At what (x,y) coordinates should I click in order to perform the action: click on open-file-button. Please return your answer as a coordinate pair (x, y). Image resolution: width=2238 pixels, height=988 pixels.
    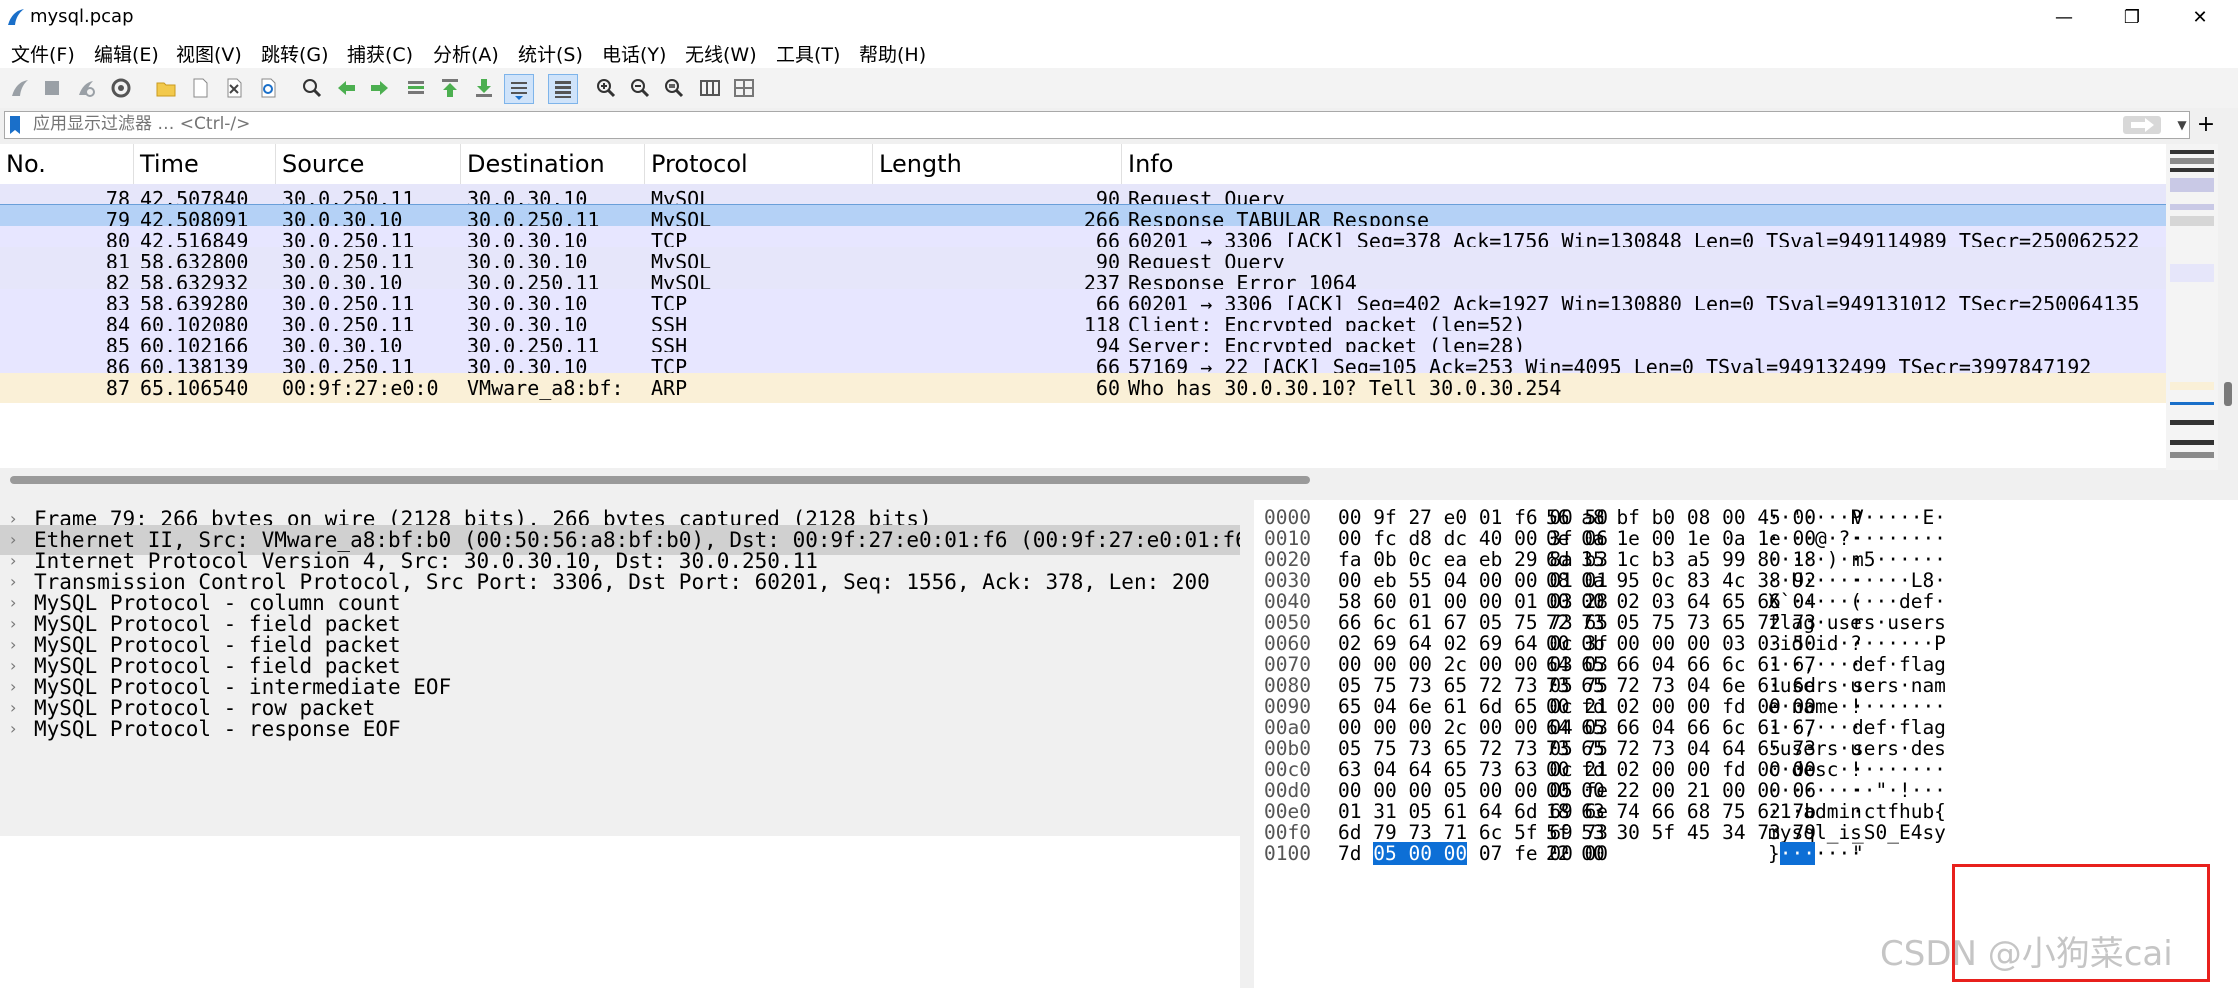
    Looking at the image, I should click on (166, 88).